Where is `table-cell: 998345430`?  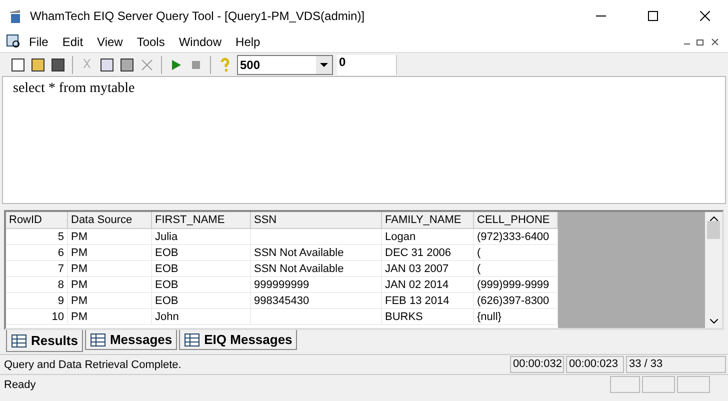 table-cell: 998345430 is located at coordinates (316, 301).